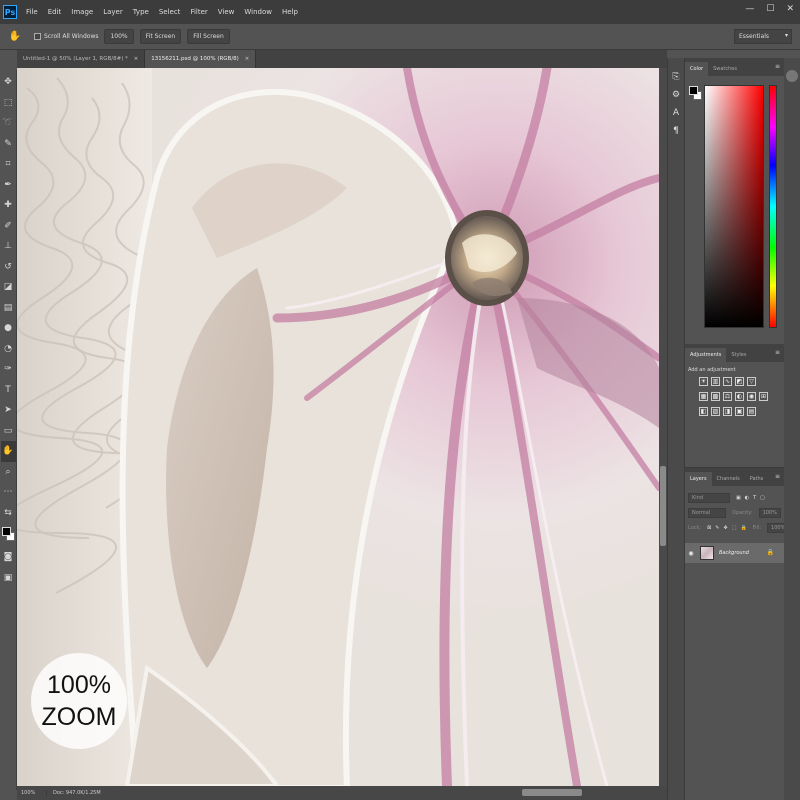  Describe the element at coordinates (717, 528) in the screenshot. I see `lock-image-icon: ✎` at that location.